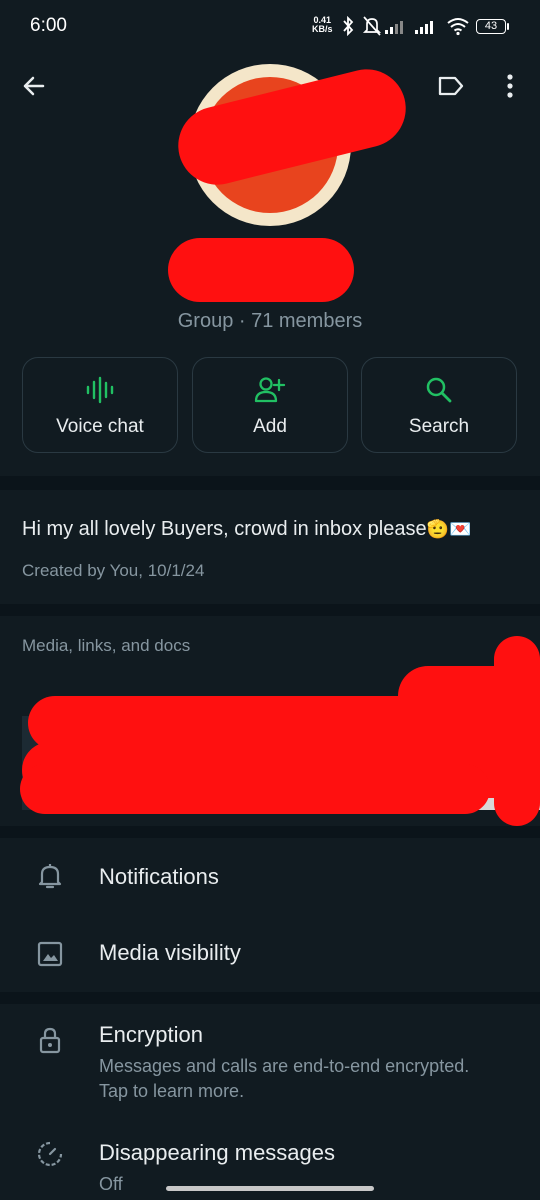 The image size is (540, 1200). What do you see at coordinates (151, 1034) in the screenshot?
I see `encryption-label: Encryption` at bounding box center [151, 1034].